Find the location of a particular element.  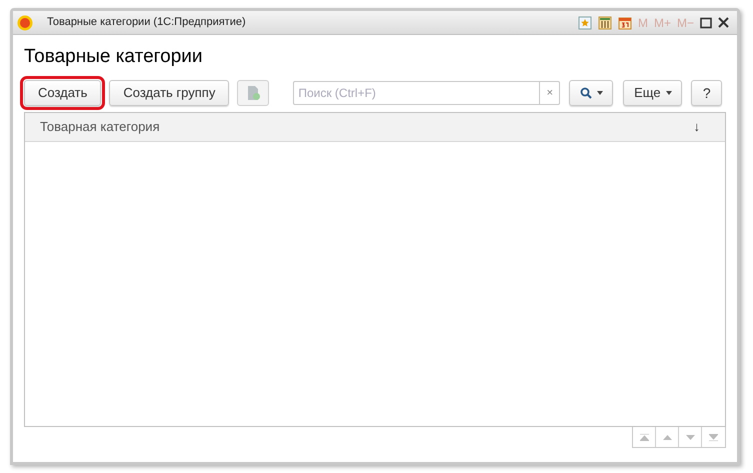

search-menu-button is located at coordinates (591, 93).